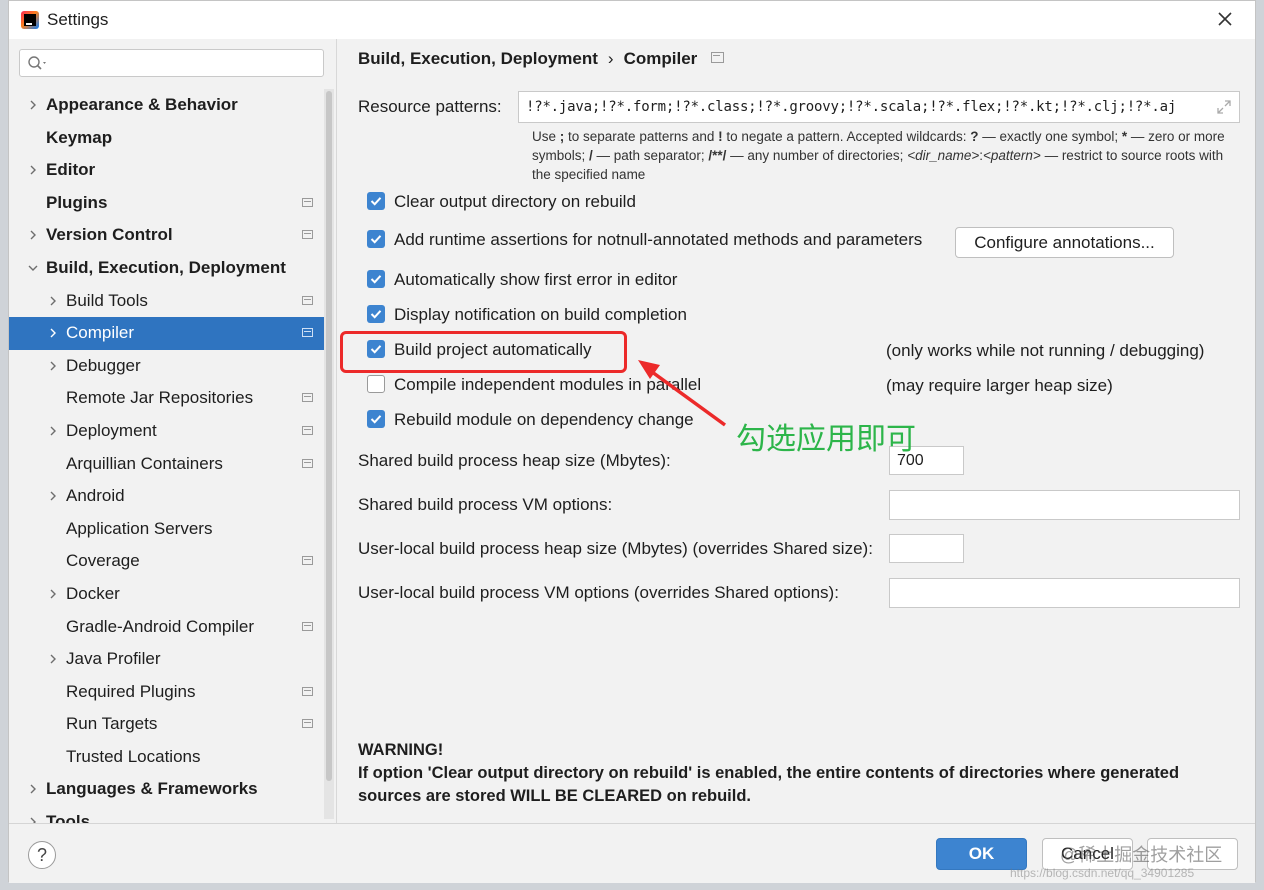  What do you see at coordinates (77, 202) in the screenshot?
I see `sidebar-item-label: Plugins` at bounding box center [77, 202].